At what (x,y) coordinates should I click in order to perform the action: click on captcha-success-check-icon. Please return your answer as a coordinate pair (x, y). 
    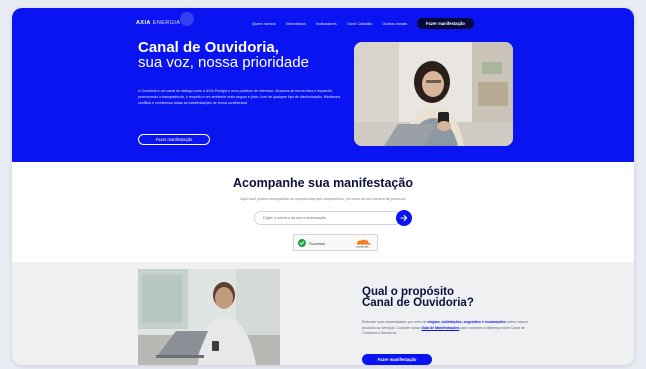
    Looking at the image, I should click on (302, 243).